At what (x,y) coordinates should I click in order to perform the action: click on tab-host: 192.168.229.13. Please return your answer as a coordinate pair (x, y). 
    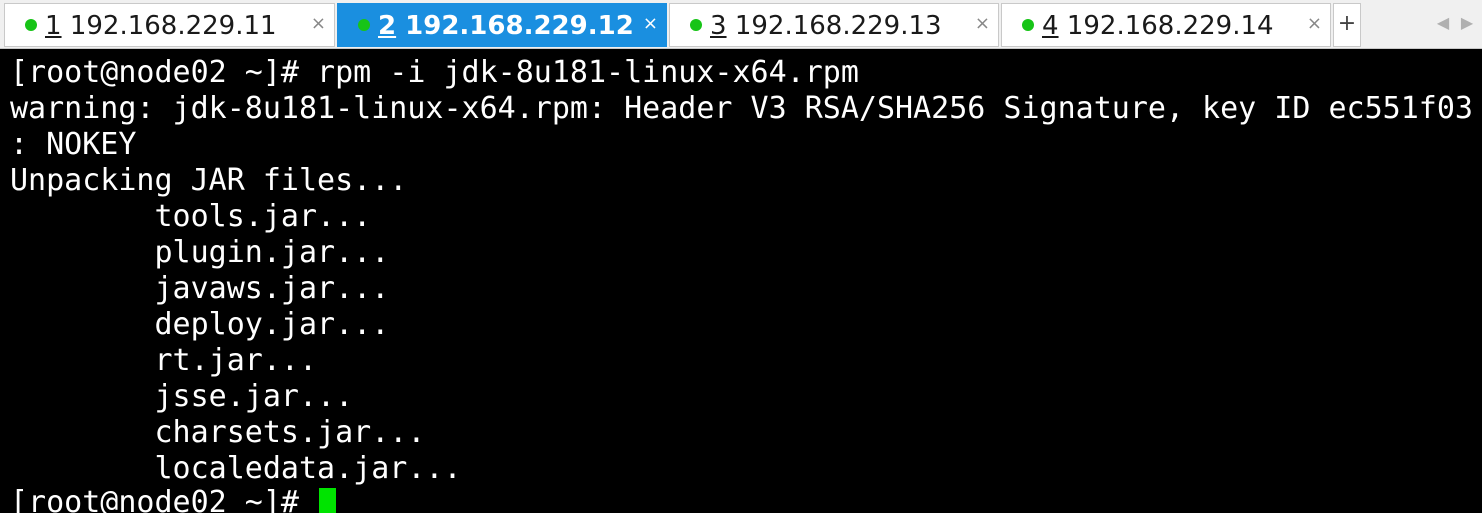
    Looking at the image, I should click on (838, 26).